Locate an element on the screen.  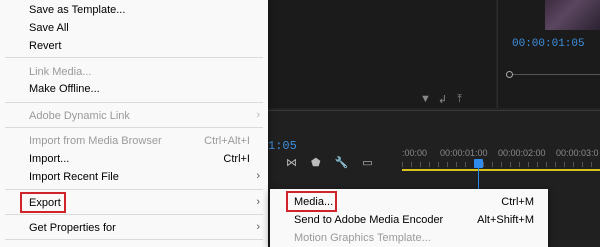
ruler-label: 00:00:03:0 is located at coordinates (577, 153).